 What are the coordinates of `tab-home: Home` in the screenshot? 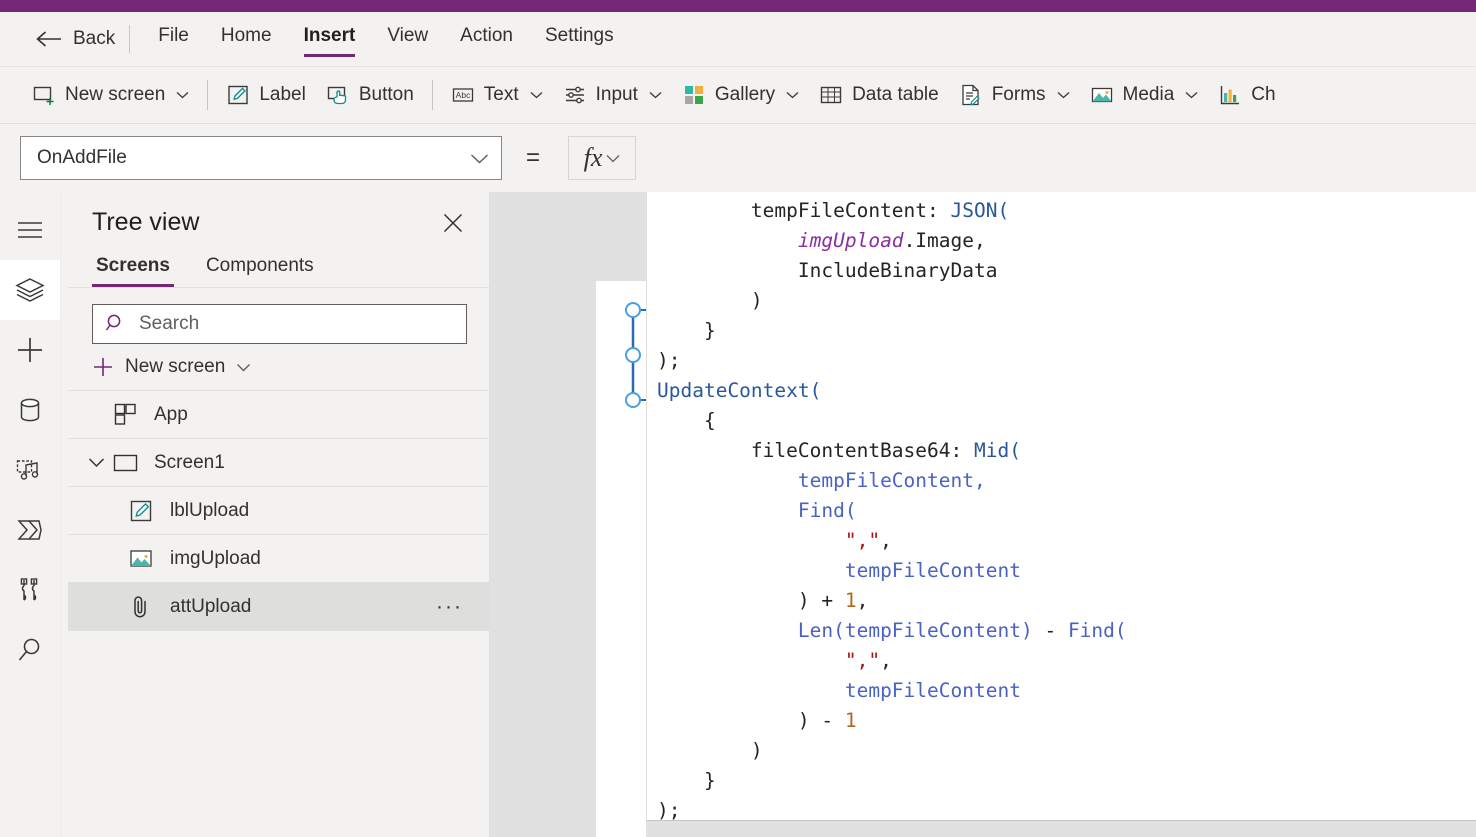 It's located at (246, 39).